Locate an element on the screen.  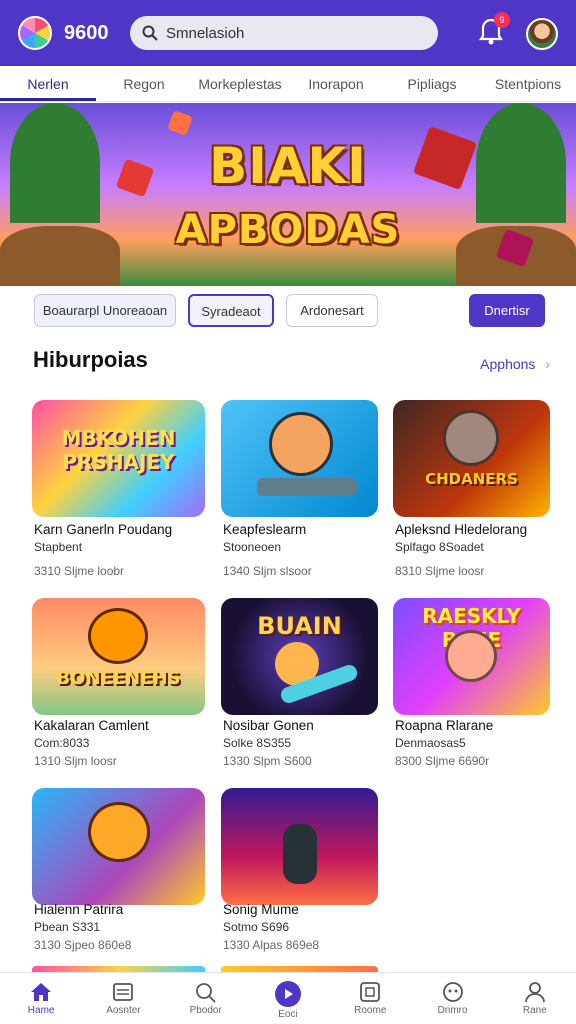
chevron-right-icon: › is located at coordinates (547, 364).